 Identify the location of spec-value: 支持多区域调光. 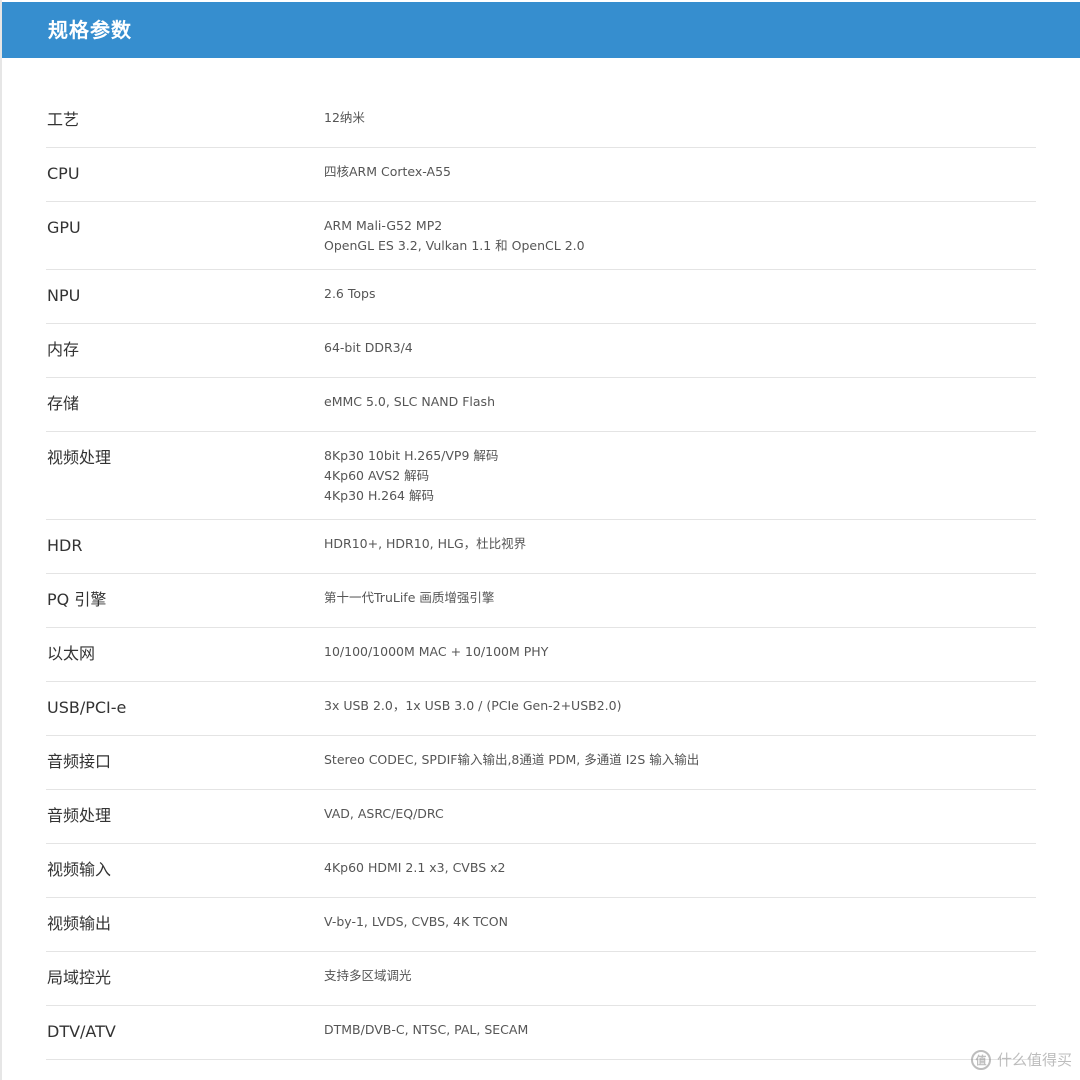
(368, 976).